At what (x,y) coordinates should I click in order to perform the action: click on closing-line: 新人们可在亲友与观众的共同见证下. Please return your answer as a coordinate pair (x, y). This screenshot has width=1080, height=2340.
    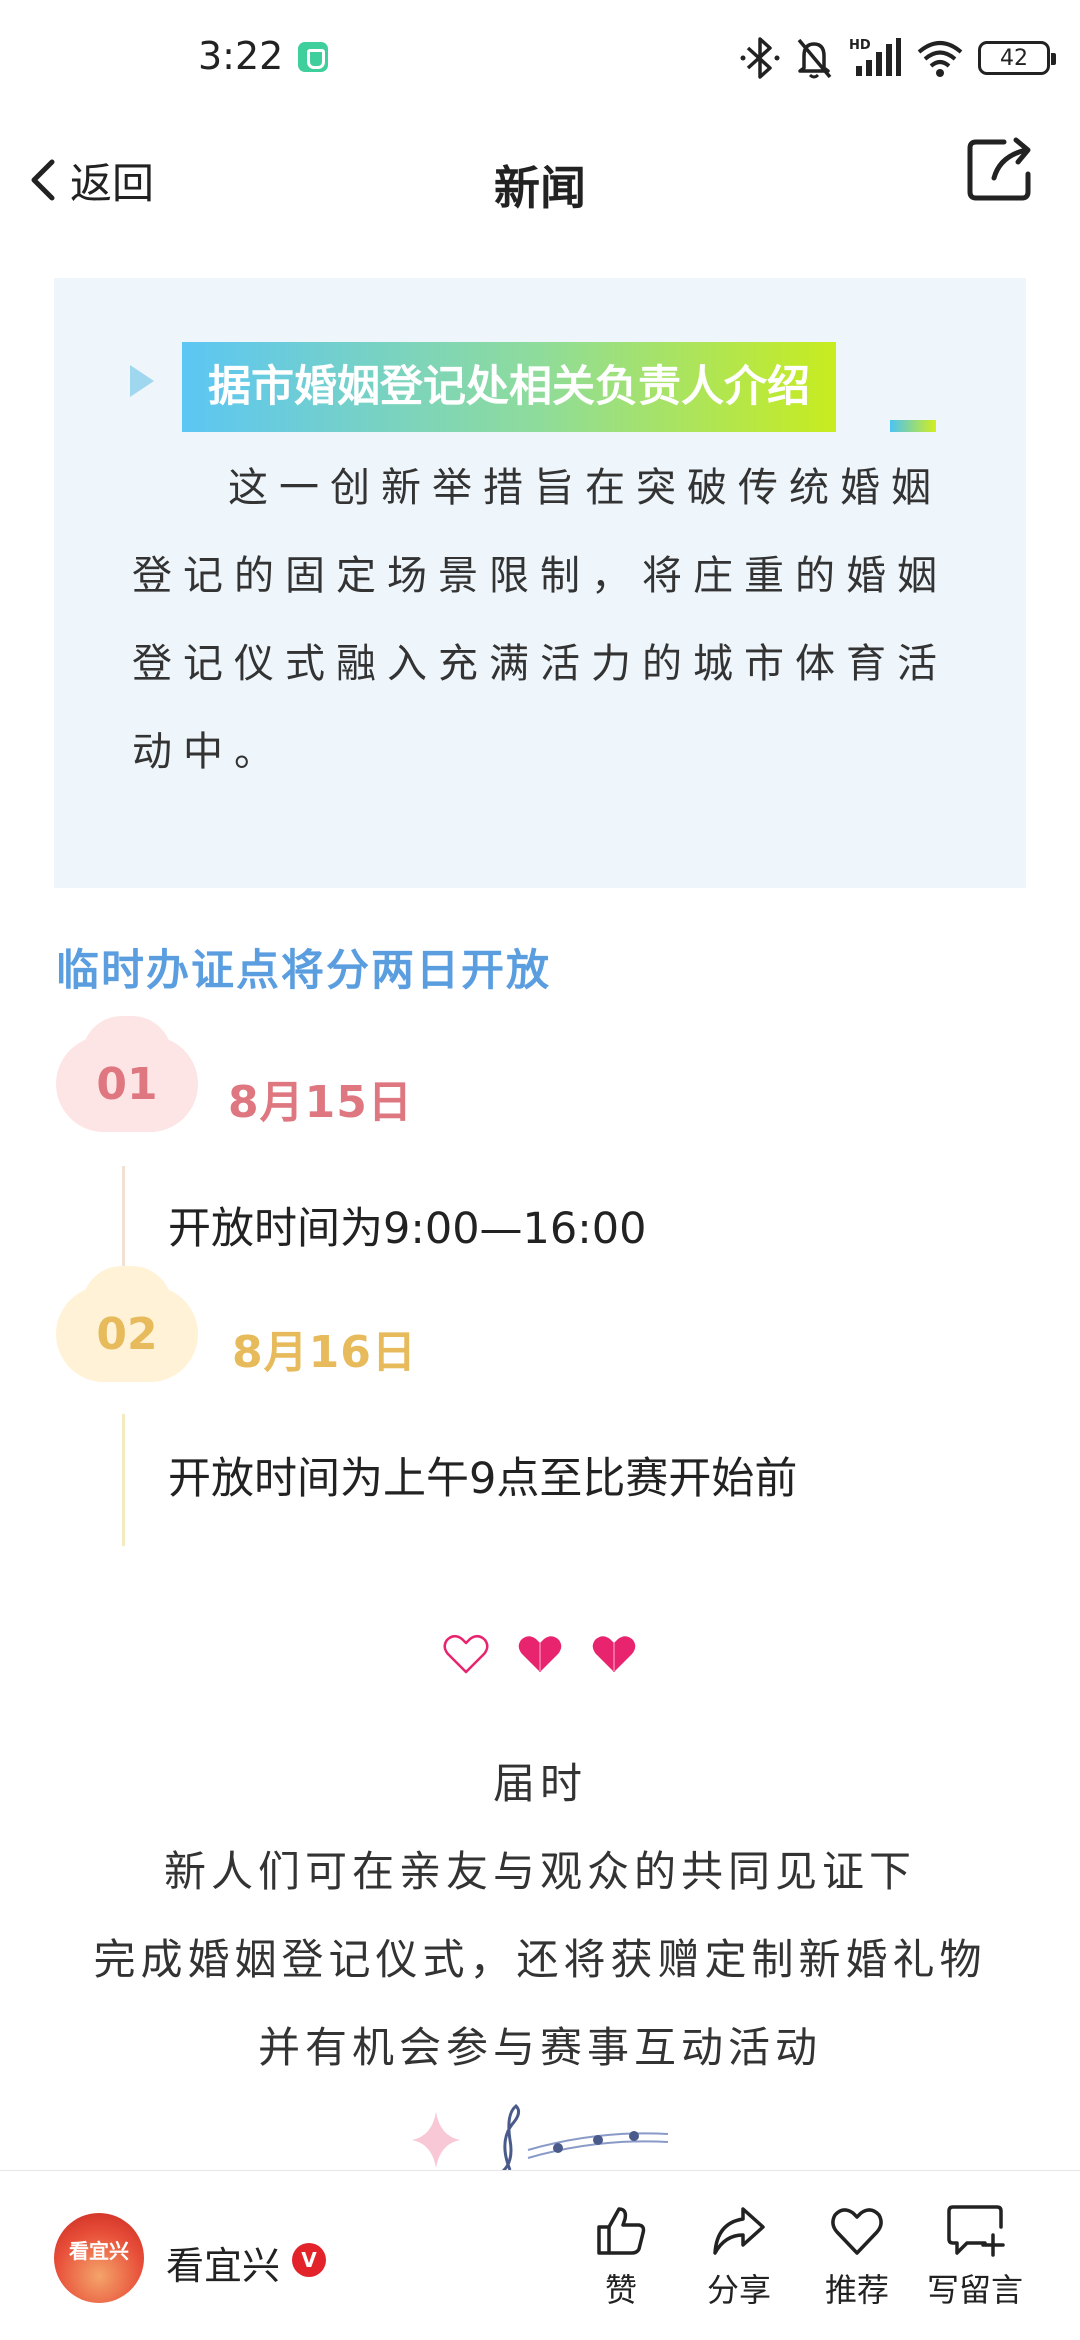
    Looking at the image, I should click on (539, 1871).